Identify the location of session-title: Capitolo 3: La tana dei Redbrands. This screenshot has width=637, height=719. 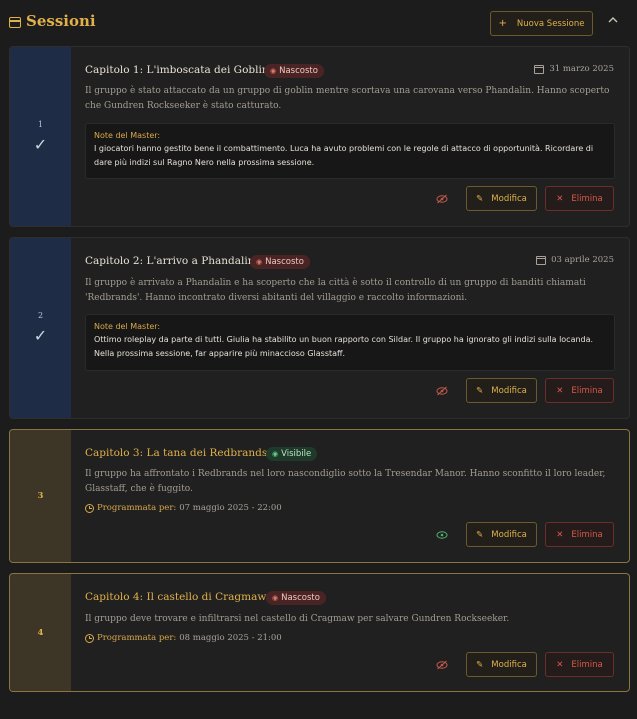
(176, 453).